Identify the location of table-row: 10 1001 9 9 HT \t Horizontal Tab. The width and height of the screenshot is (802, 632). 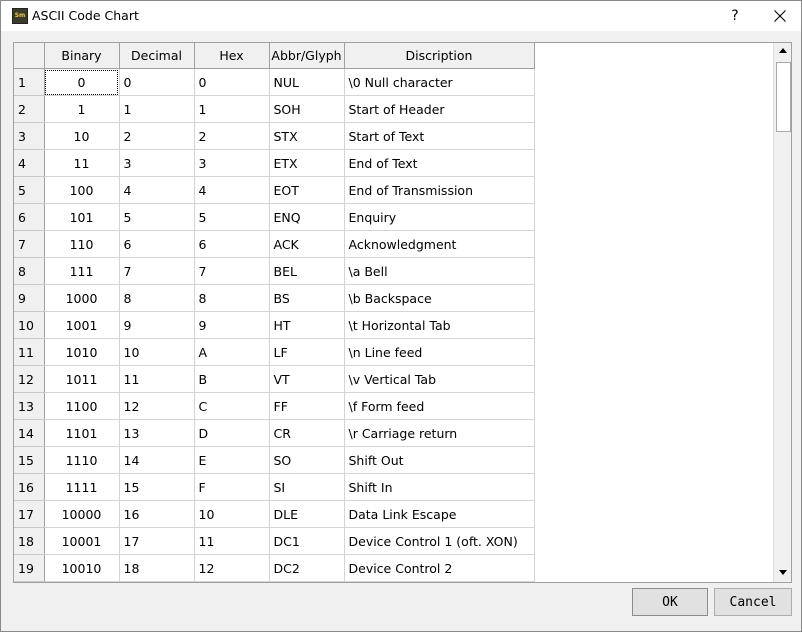
(274, 325).